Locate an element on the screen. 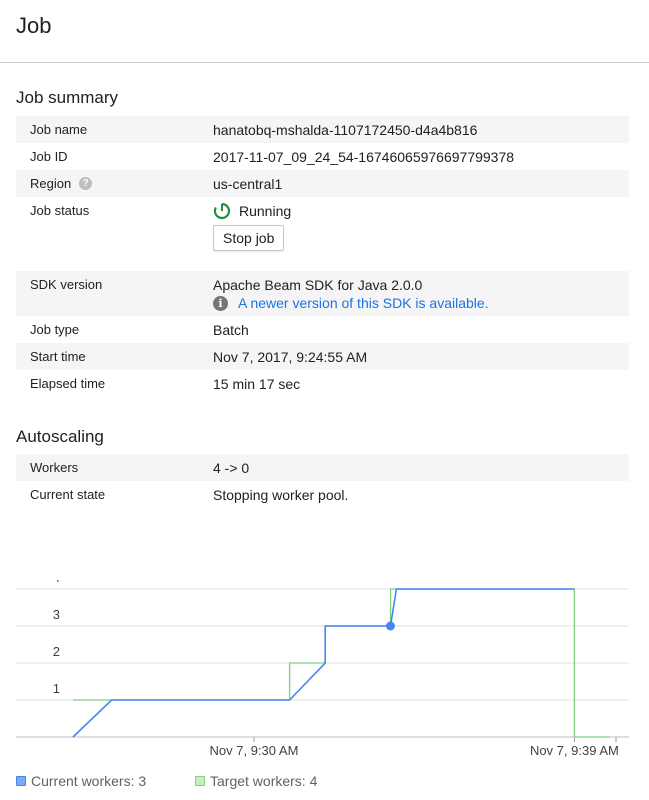 The width and height of the screenshot is (649, 800). elapsed-time-row: Elapsed time 15 min 17 sec is located at coordinates (322, 383).